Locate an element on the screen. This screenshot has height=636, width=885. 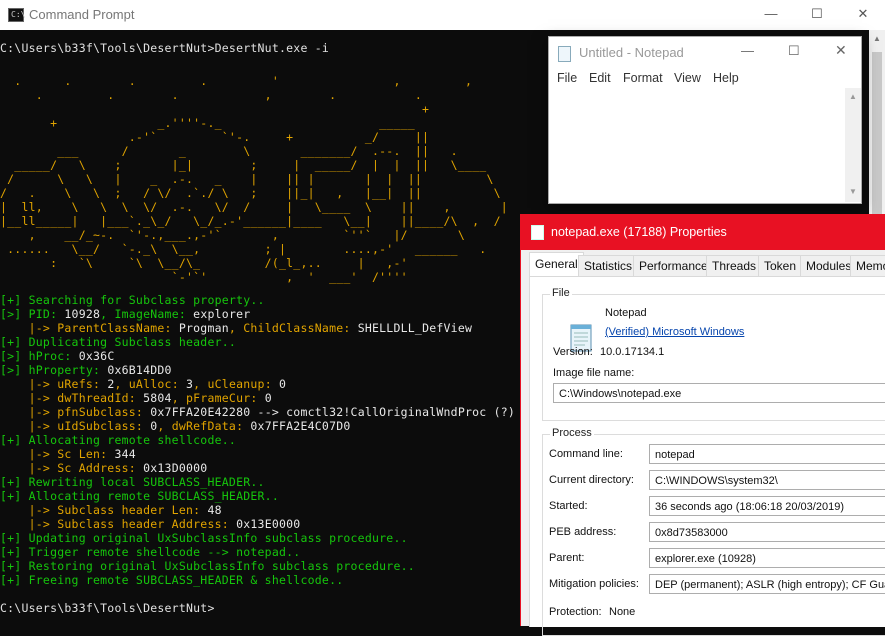
menu-format: Format is located at coordinates (643, 78).